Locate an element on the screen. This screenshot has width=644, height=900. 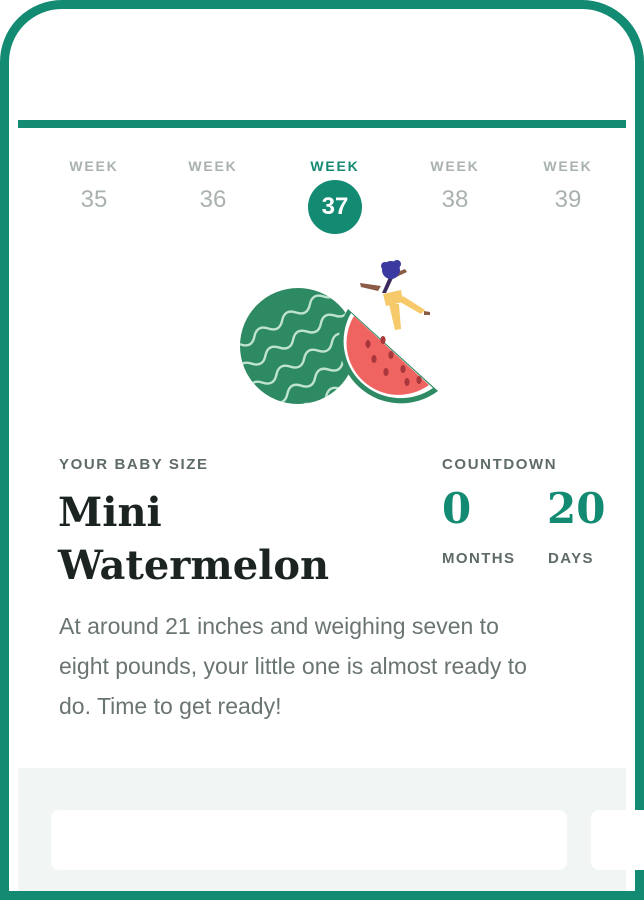
content-card is located at coordinates (309, 840).